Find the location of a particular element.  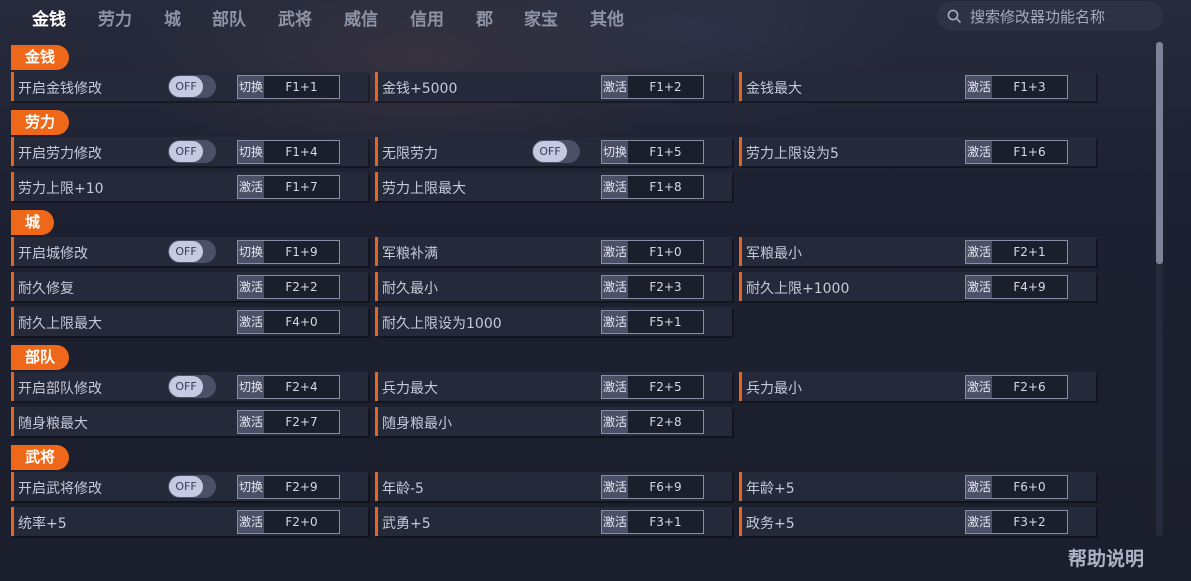

option-label: 金钱最大 is located at coordinates (774, 89).